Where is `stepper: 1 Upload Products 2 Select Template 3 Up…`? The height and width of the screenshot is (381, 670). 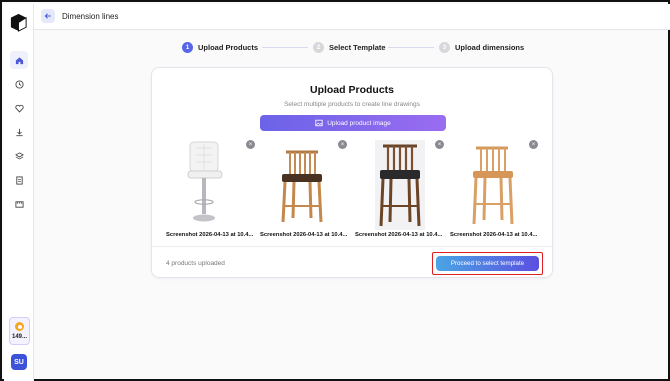
stepper: 1 Upload Products 2 Select Template 3 Up… is located at coordinates (336, 49).